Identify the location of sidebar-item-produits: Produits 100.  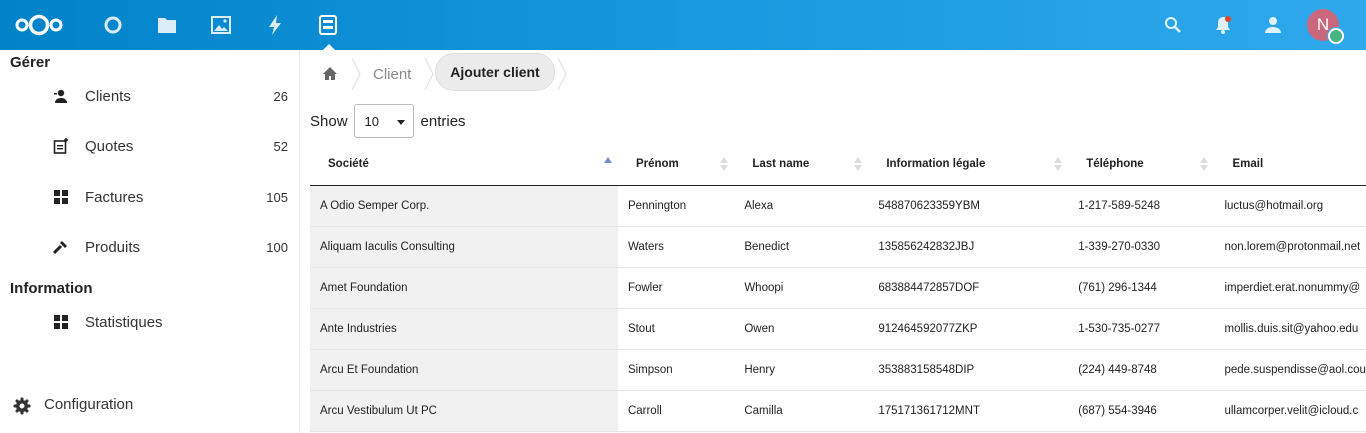
(149, 247).